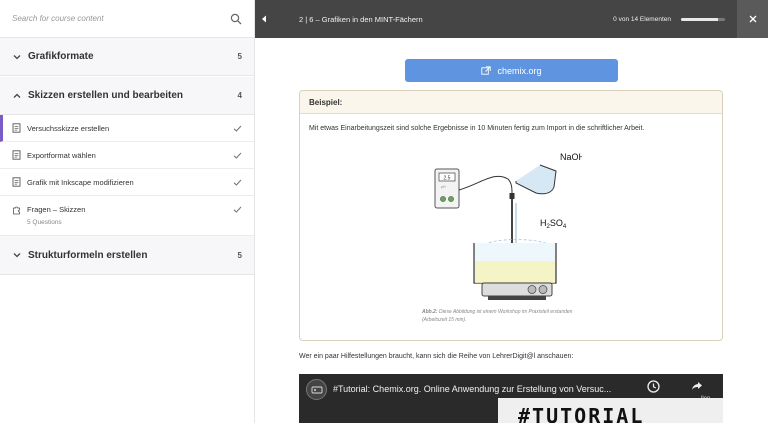  Describe the element at coordinates (44, 222) in the screenshot. I see `lesson-sublabel: 5 Questions` at that location.